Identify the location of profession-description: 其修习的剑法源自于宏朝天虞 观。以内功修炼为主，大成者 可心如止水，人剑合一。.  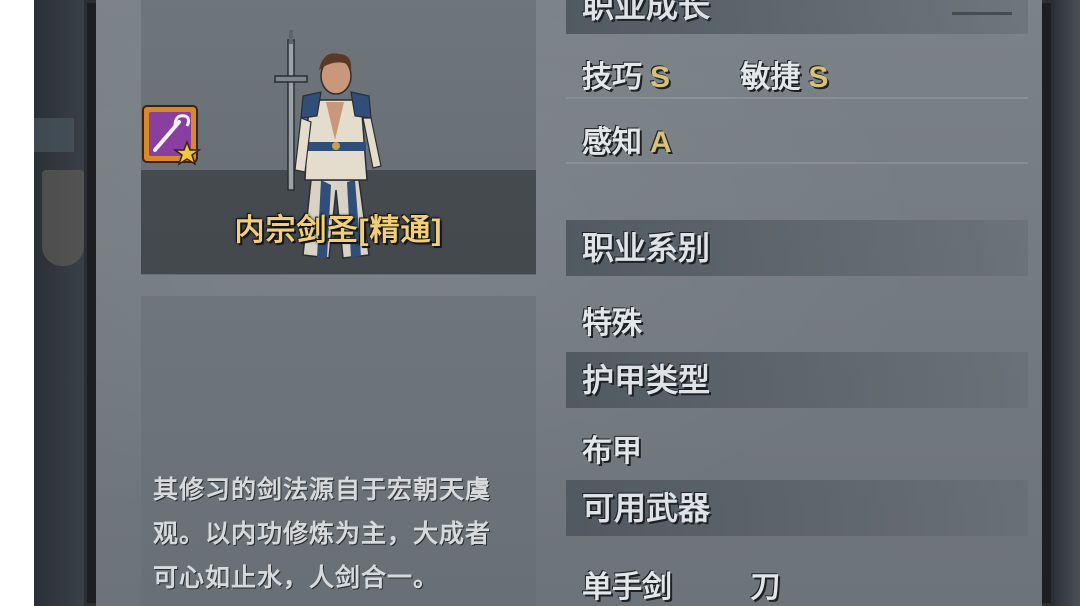
(338, 534).